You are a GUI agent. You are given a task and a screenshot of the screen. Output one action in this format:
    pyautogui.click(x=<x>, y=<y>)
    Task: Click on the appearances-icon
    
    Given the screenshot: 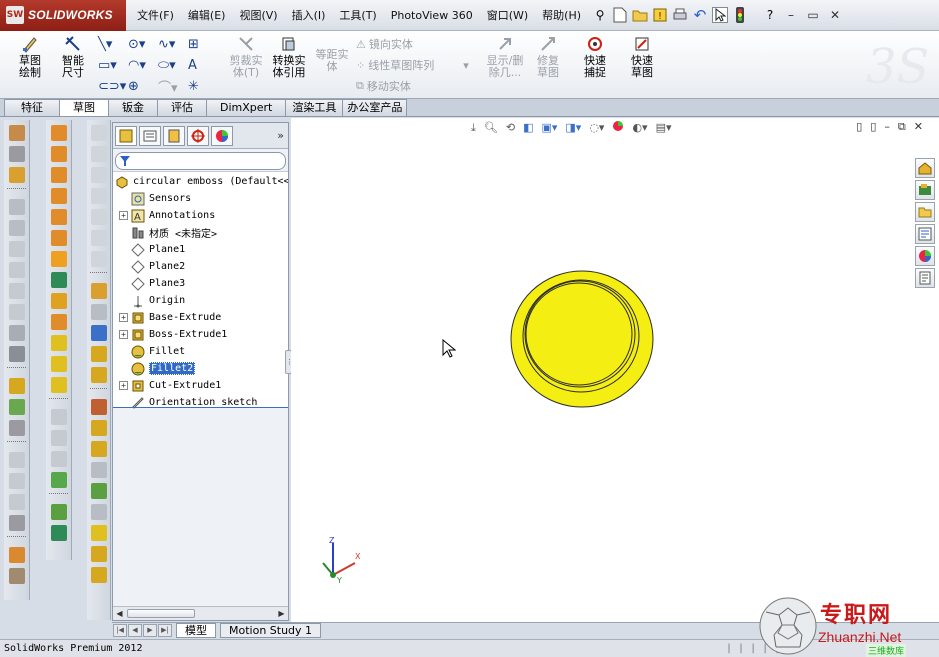 What is the action you would take?
    pyautogui.click(x=925, y=256)
    